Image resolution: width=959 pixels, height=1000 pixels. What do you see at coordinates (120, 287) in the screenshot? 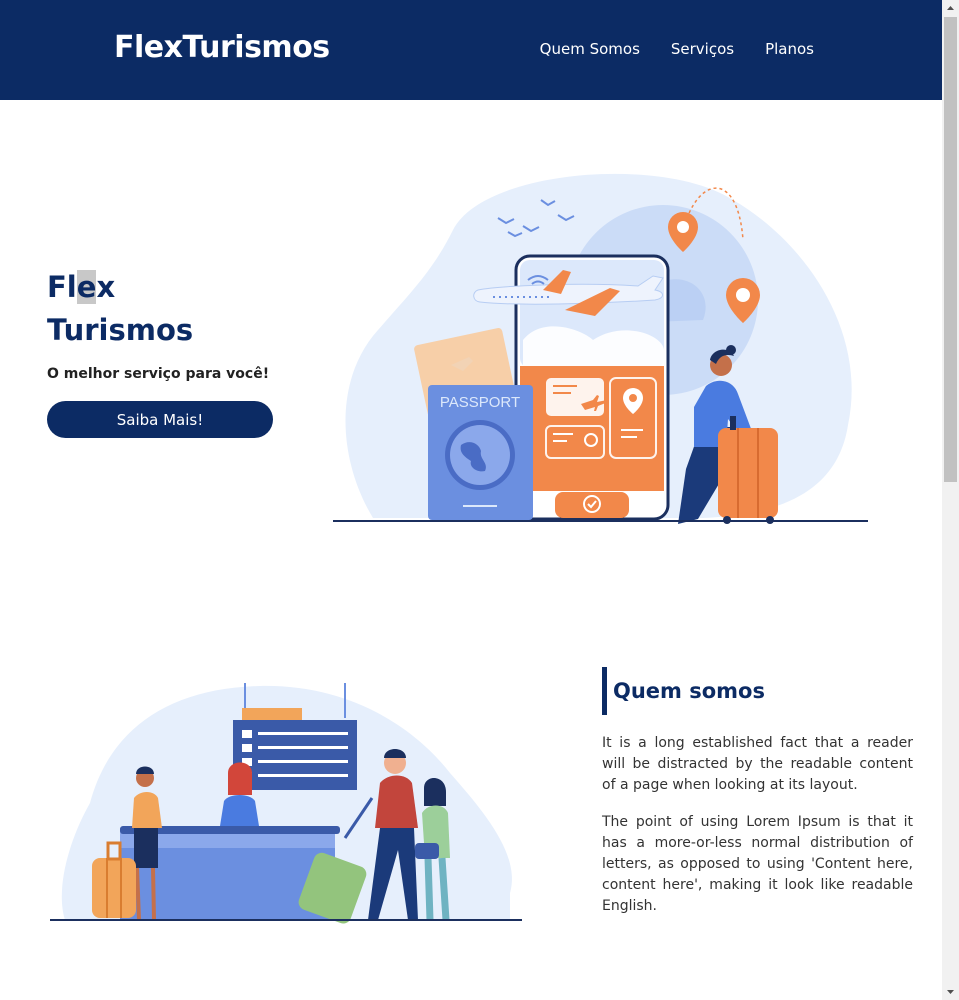
I see `hero-title-line-1: Flex` at bounding box center [120, 287].